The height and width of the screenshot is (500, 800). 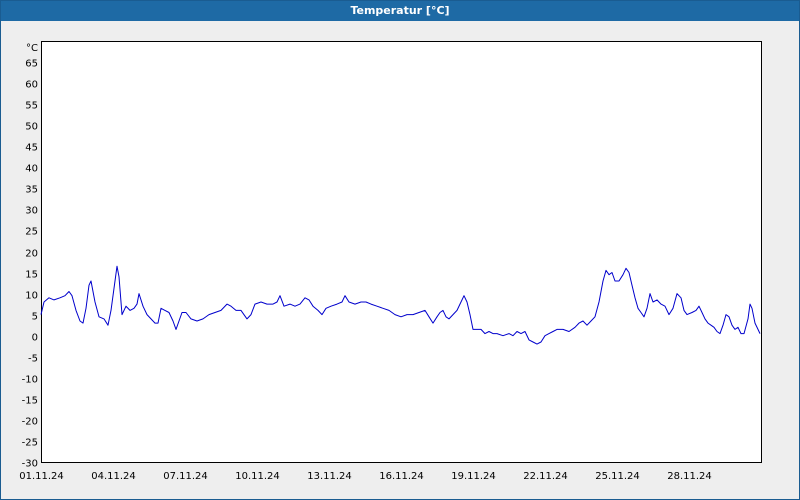 I want to click on y-tick-label: -30, so click(x=30, y=464).